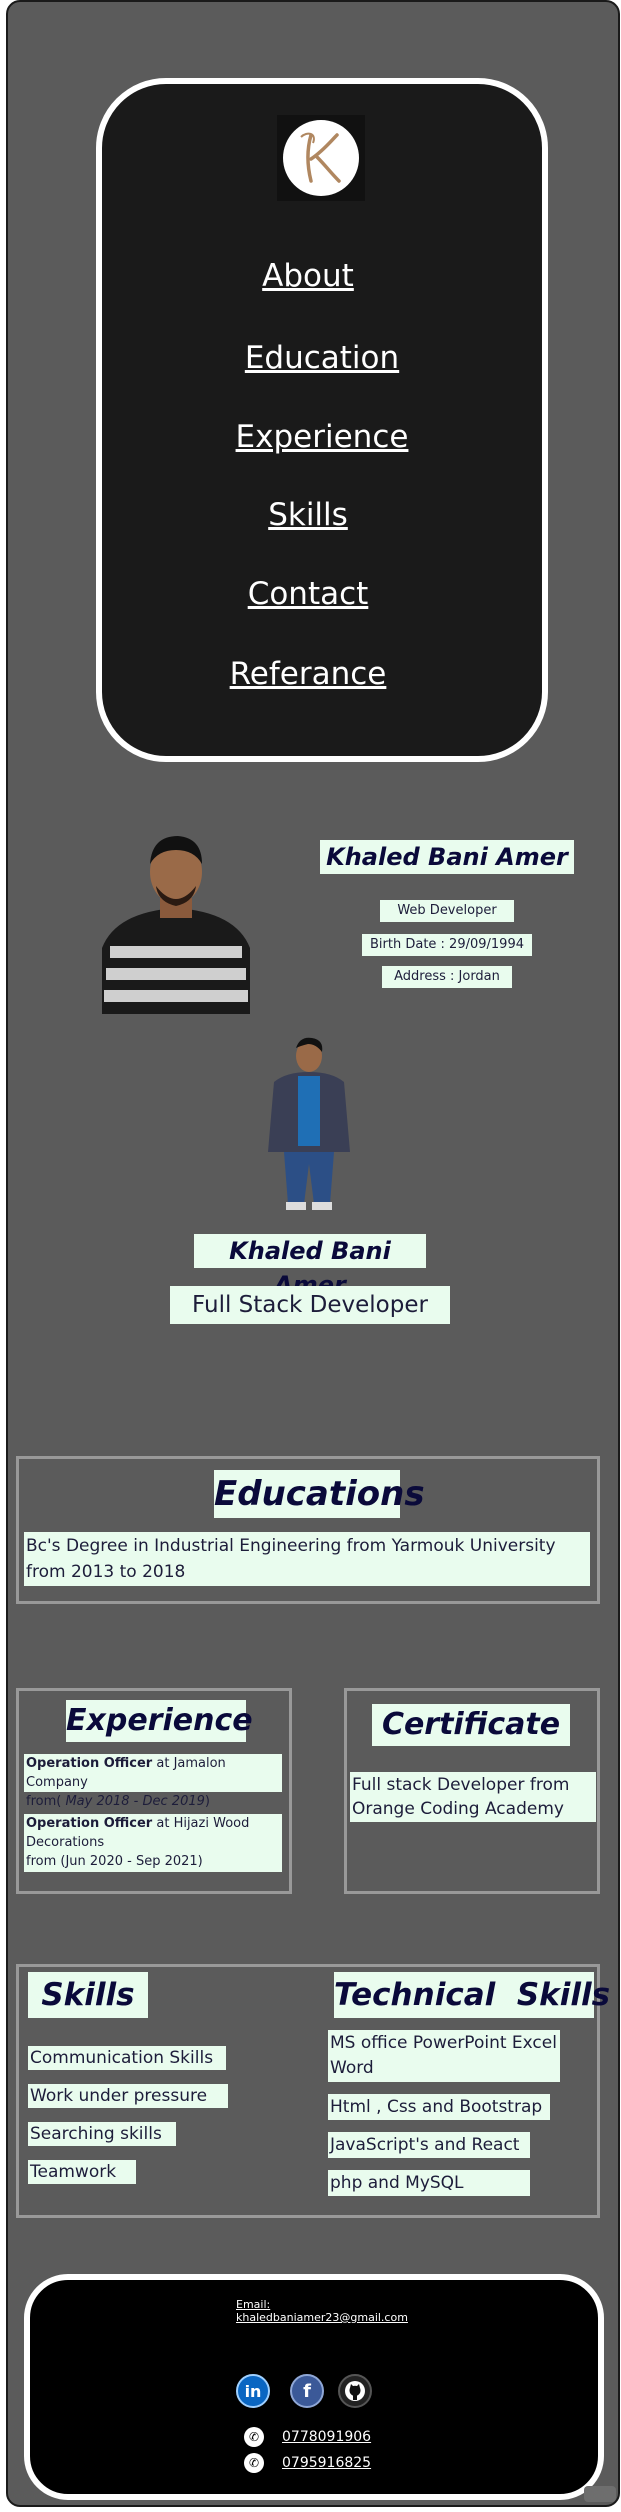  Describe the element at coordinates (44, 1801) in the screenshot. I see `job-dates-prefix: from(` at that location.